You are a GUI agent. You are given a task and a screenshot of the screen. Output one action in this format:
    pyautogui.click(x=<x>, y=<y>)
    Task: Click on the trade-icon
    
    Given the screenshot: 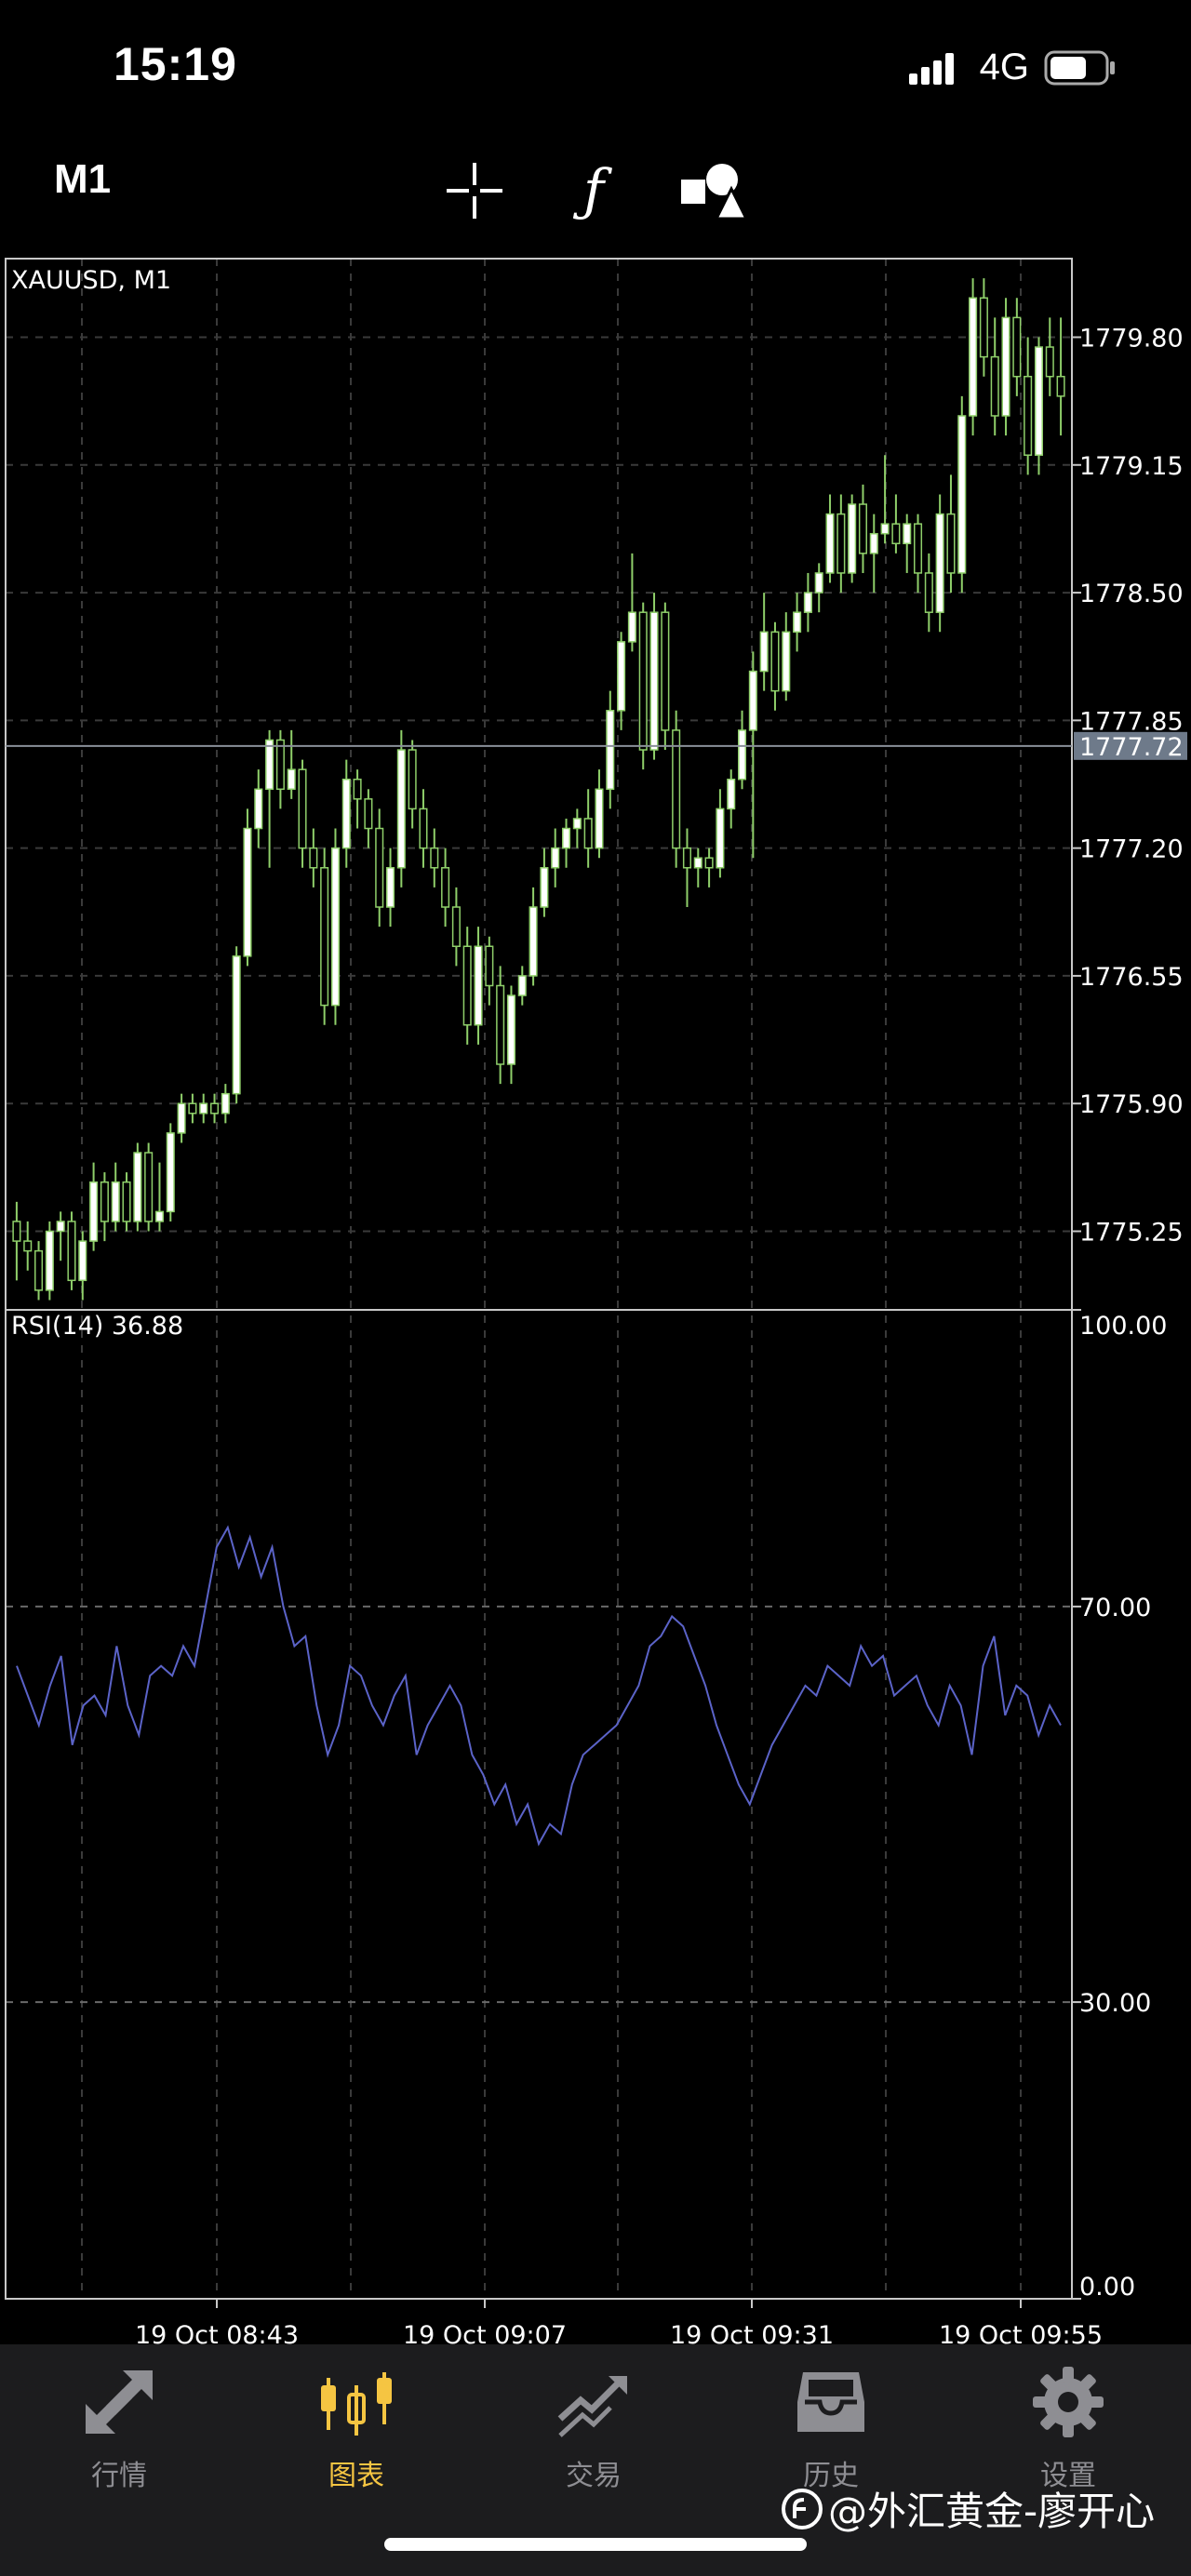 What is the action you would take?
    pyautogui.click(x=592, y=2406)
    